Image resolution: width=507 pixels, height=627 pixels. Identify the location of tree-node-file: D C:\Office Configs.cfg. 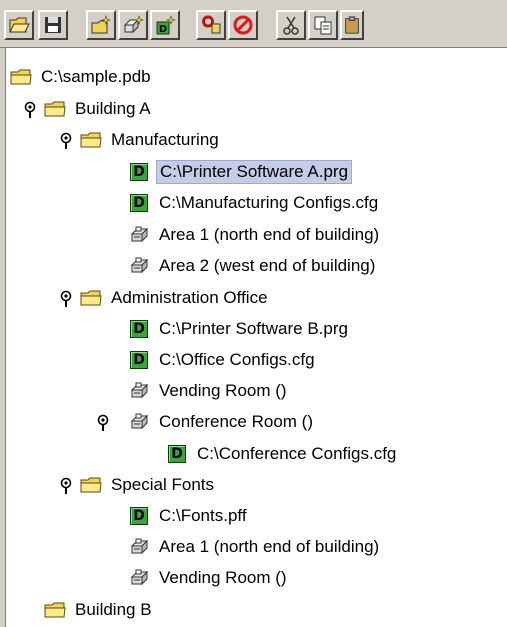
(223, 360).